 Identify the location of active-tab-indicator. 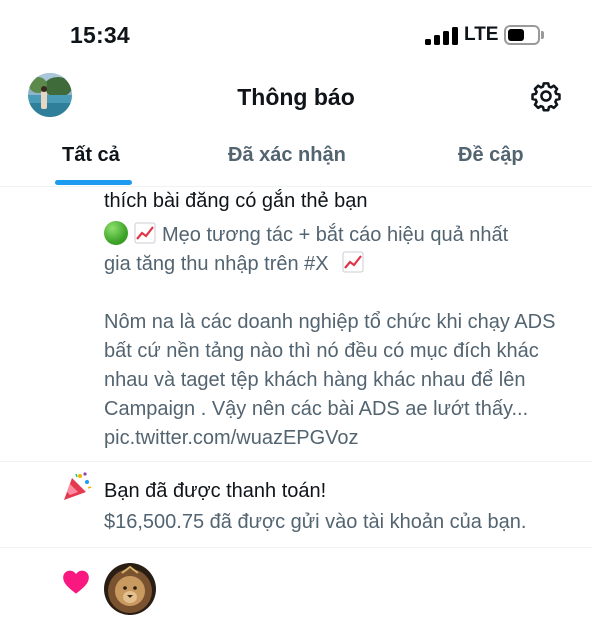
(93, 182).